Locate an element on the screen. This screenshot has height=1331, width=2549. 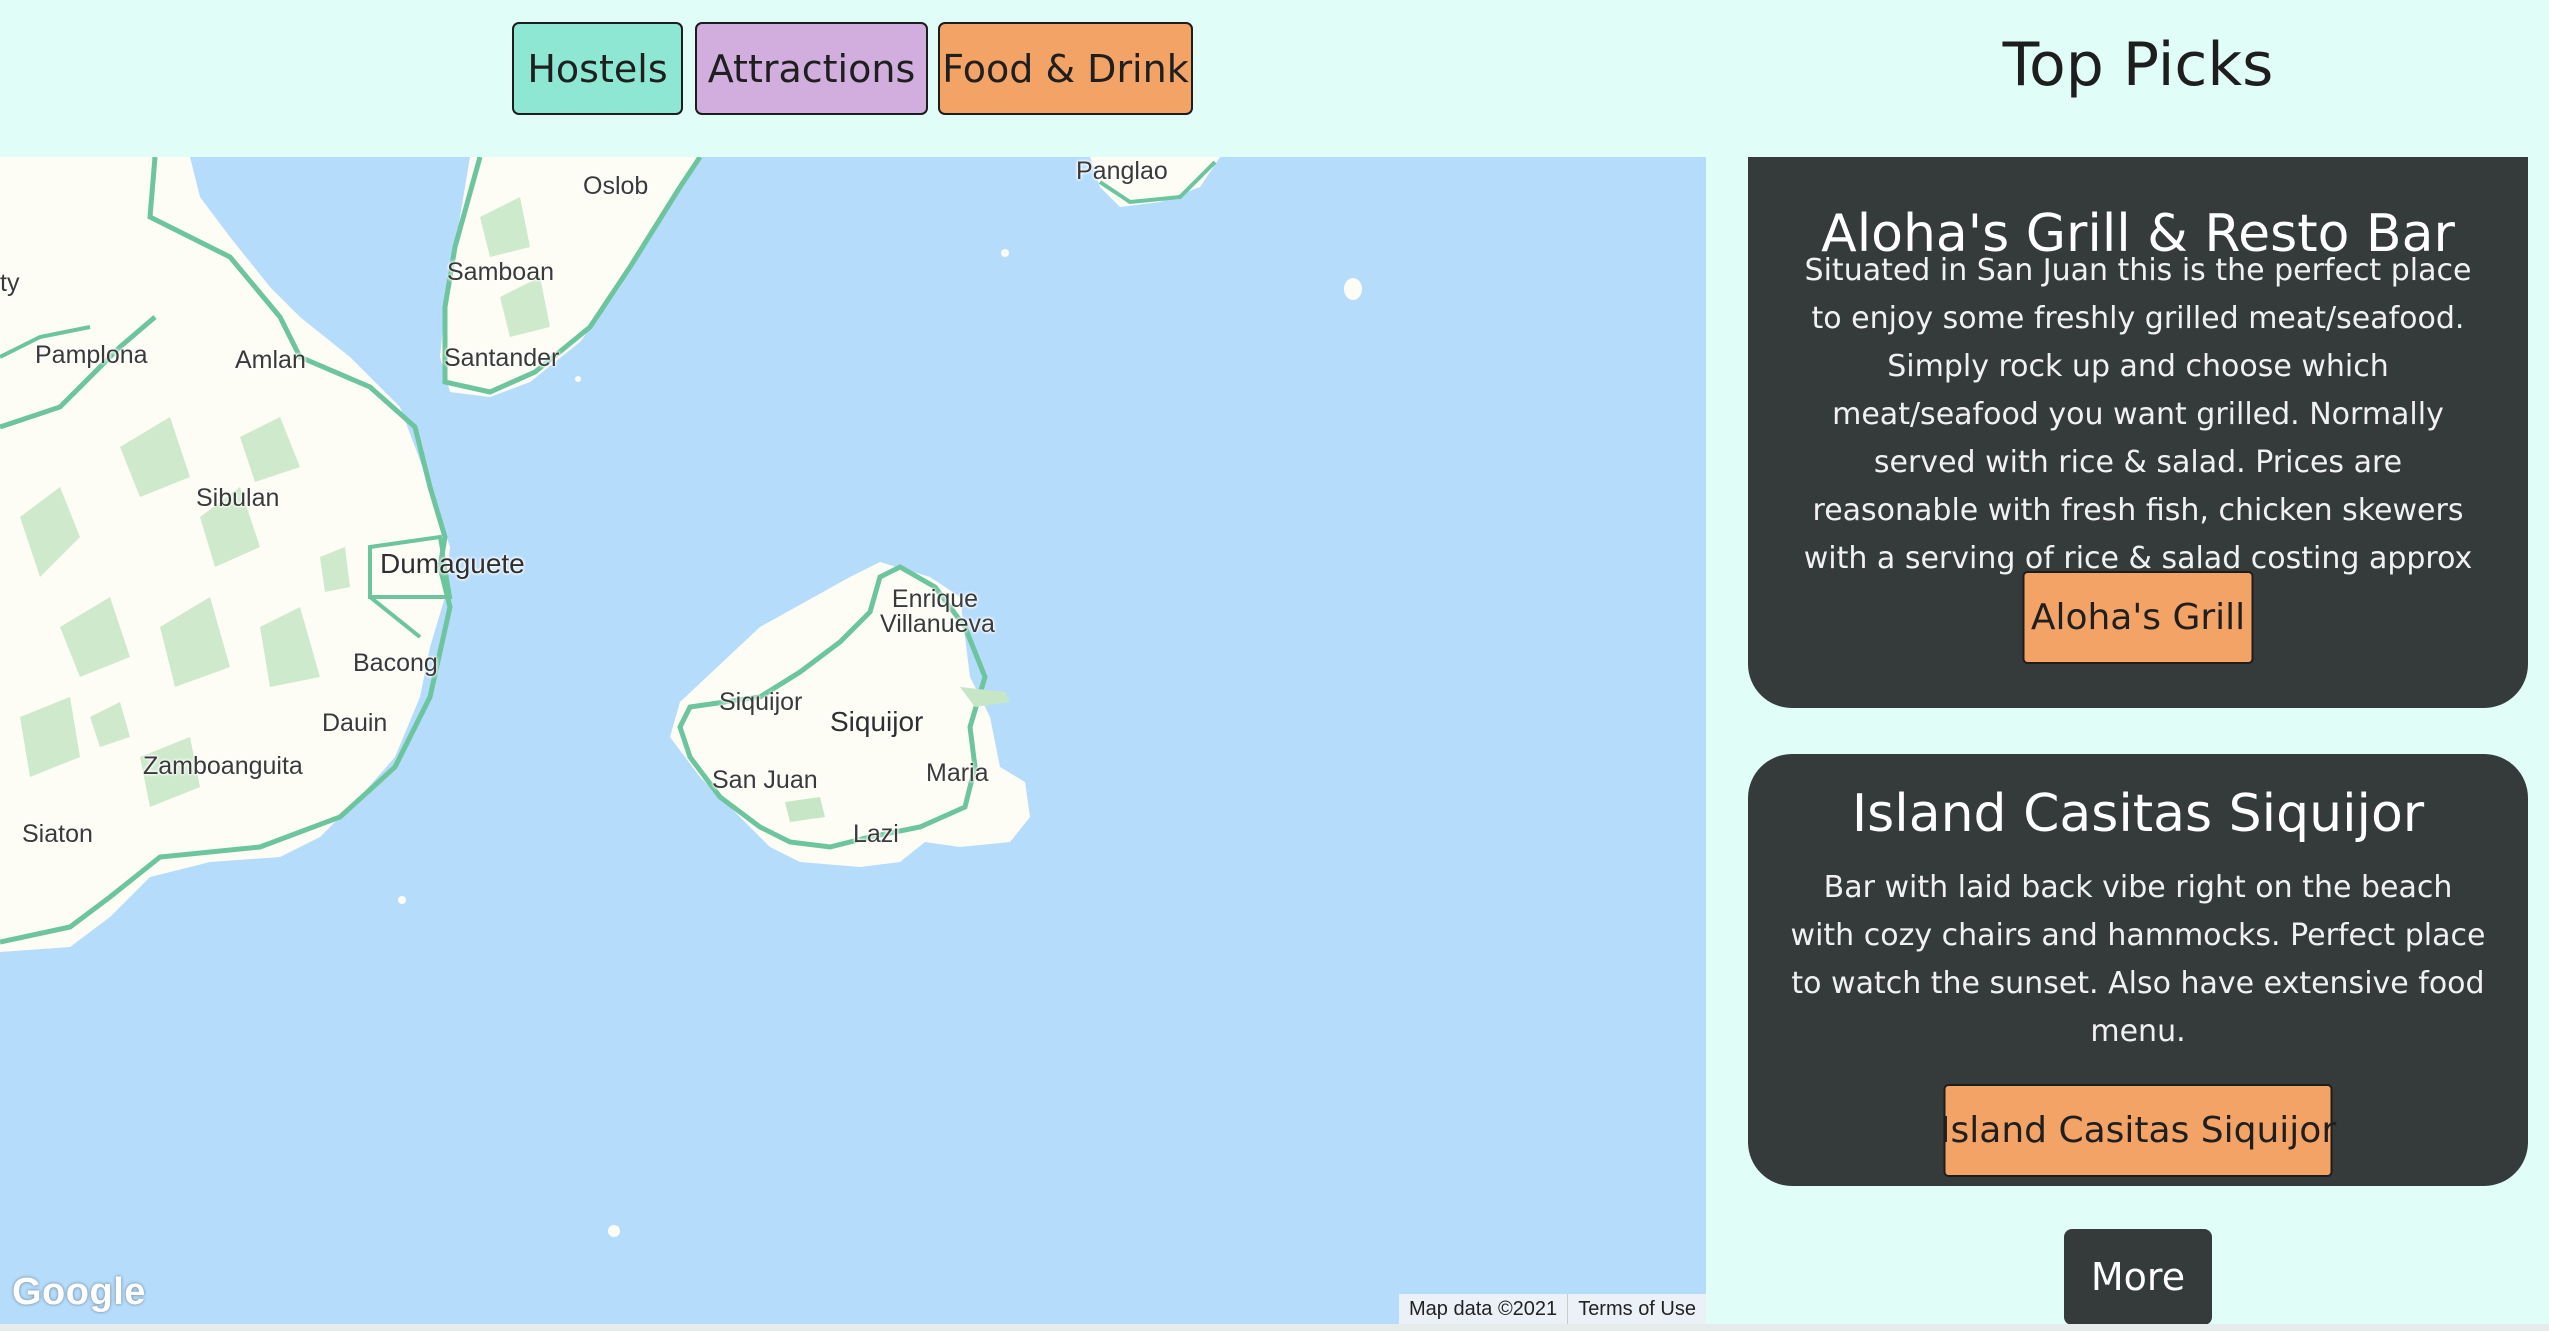
map-label-siquijor-town: Siquijor is located at coordinates (761, 702).